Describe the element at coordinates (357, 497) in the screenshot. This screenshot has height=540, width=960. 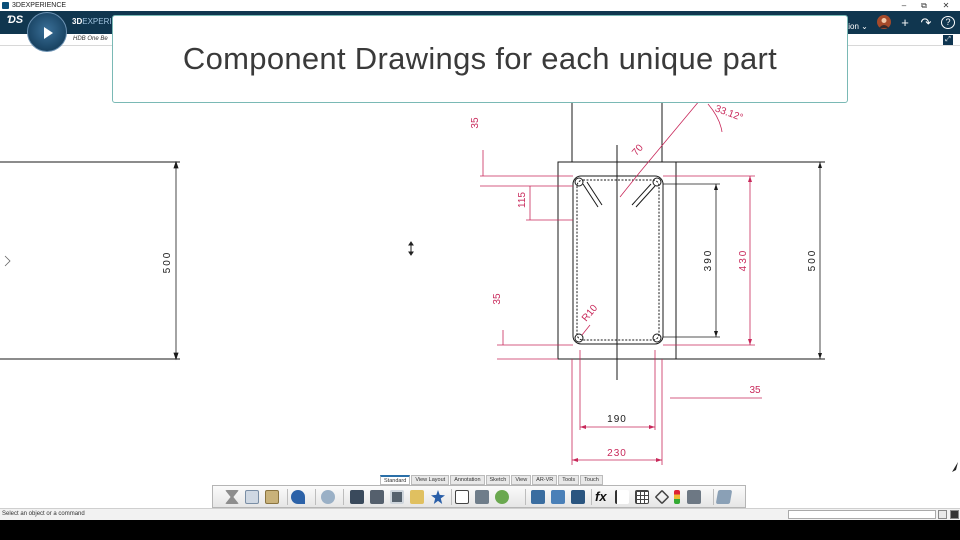
I see `printer-icon` at that location.